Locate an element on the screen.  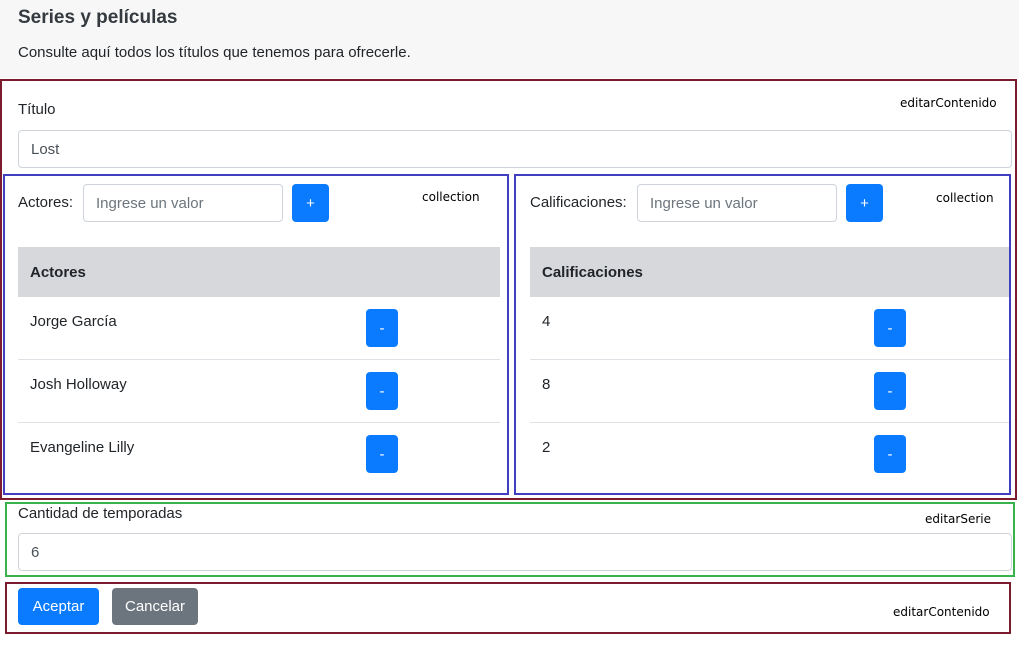
footer-tag: editarContenido is located at coordinates (941, 612).